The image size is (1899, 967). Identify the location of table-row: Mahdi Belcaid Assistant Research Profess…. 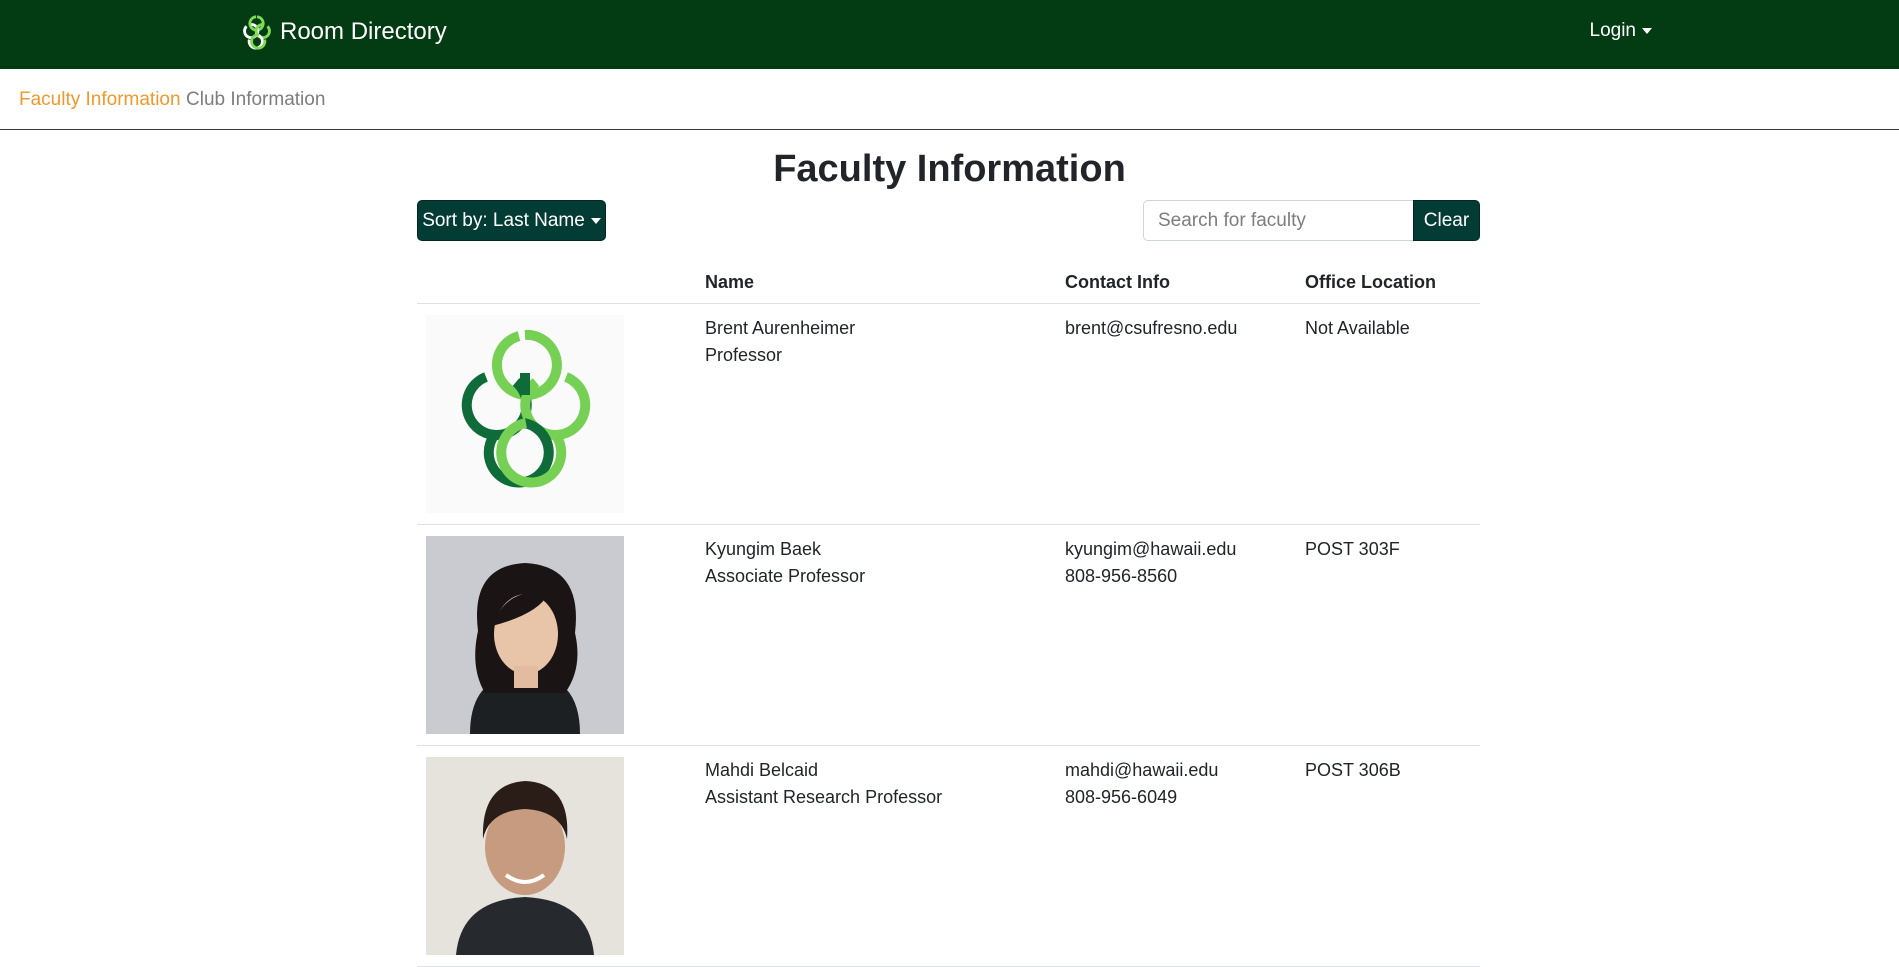
(948, 856).